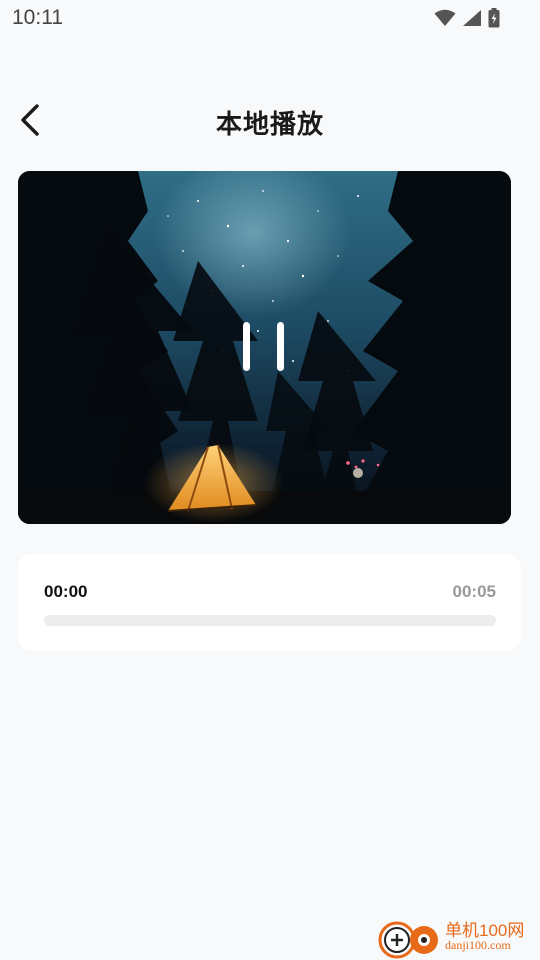 The width and height of the screenshot is (540, 960). I want to click on page-title: 本地播放, so click(269, 124).